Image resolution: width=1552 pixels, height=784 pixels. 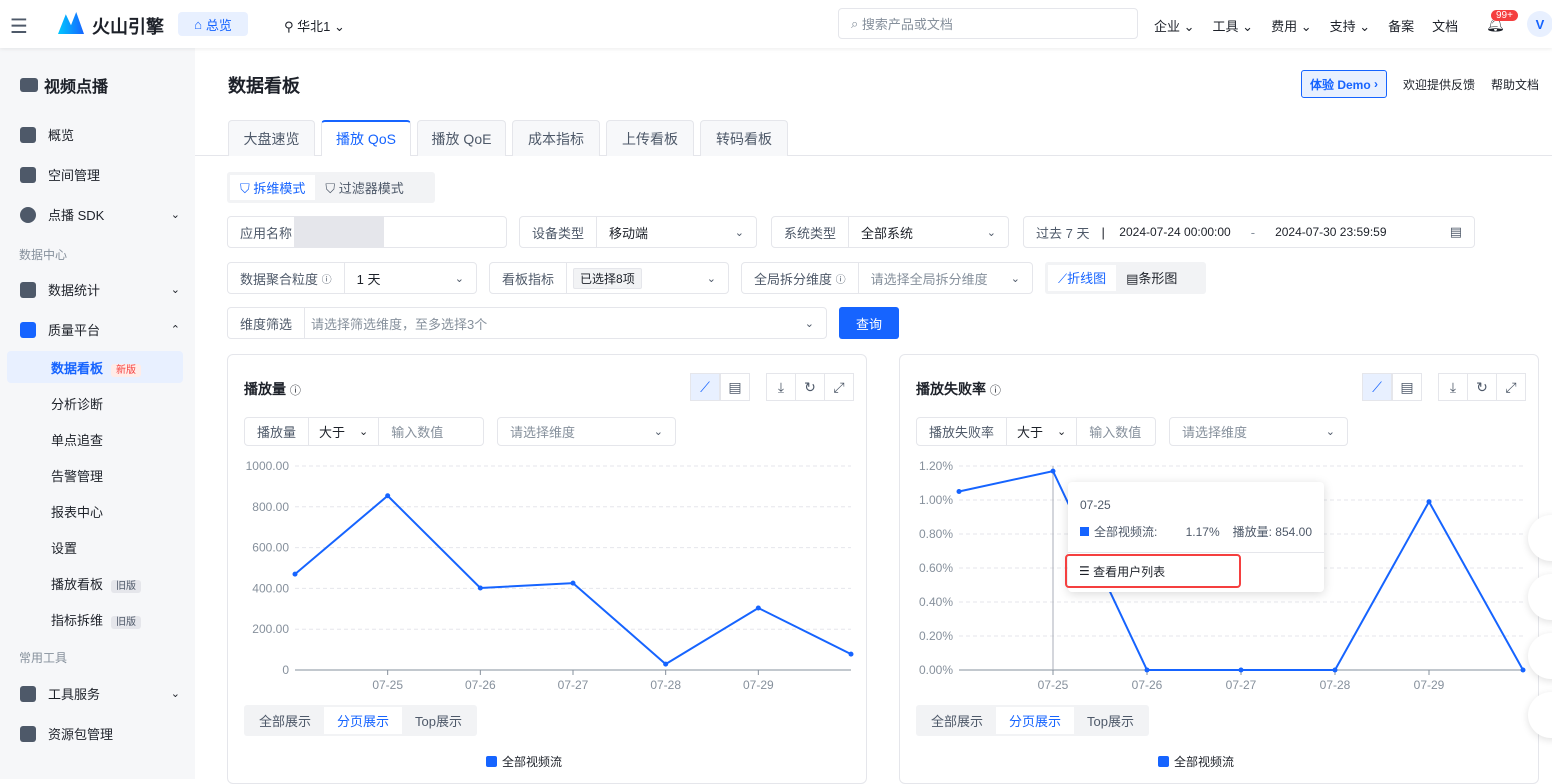 I want to click on sidebar-sub-alerts: 告警管理, so click(x=77, y=475).